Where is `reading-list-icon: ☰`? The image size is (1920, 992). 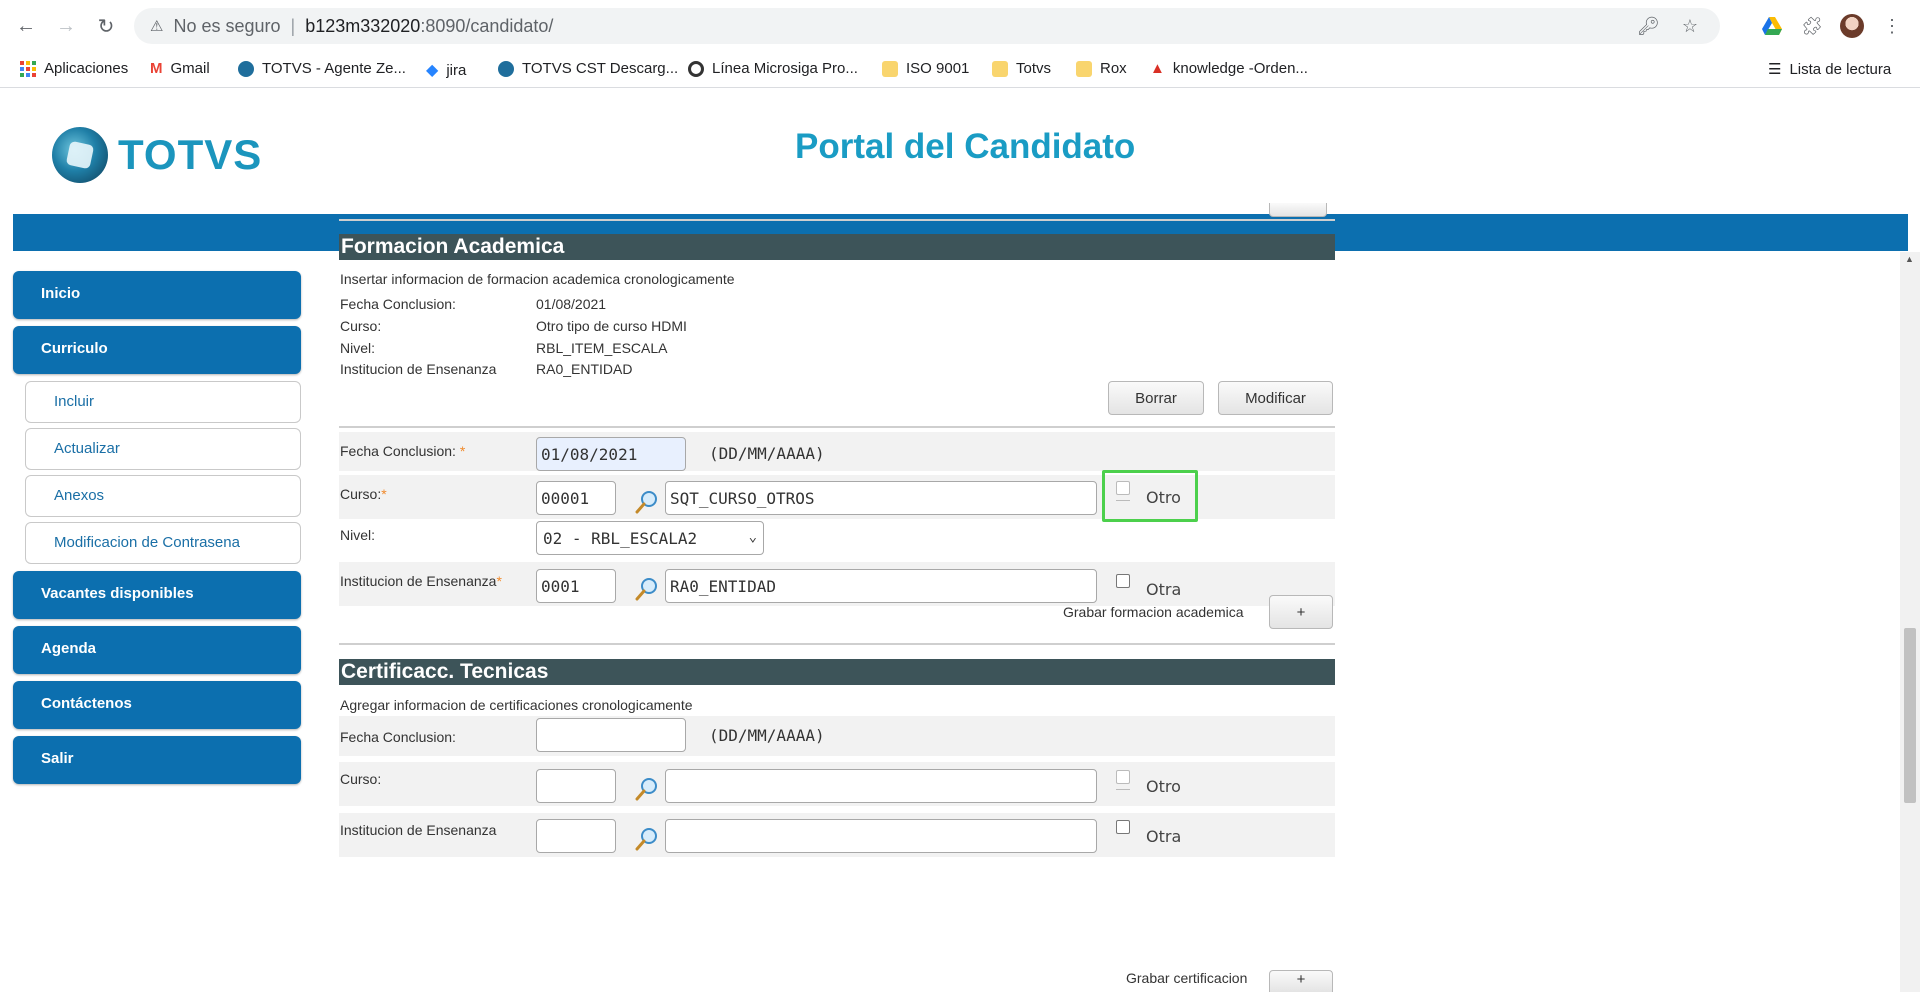
reading-list-icon: ☰ is located at coordinates (1775, 69).